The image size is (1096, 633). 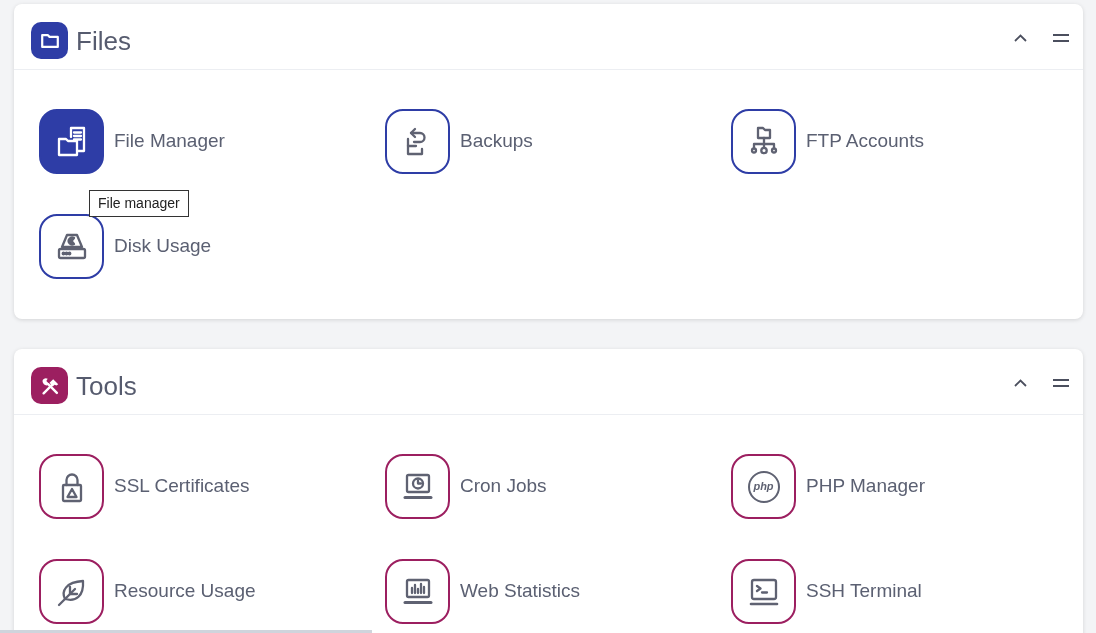 What do you see at coordinates (144, 486) in the screenshot?
I see `shortcut-link: SSL Certificates` at bounding box center [144, 486].